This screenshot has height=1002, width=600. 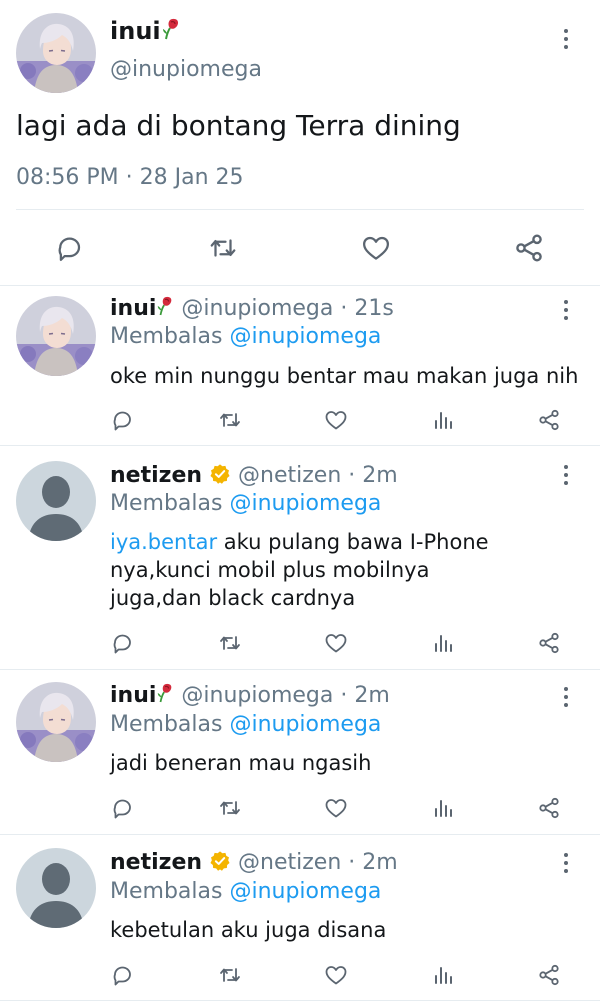 I want to click on main-tweet-timestamp: 08:56 PM · 28 Jan 25, so click(x=130, y=178).